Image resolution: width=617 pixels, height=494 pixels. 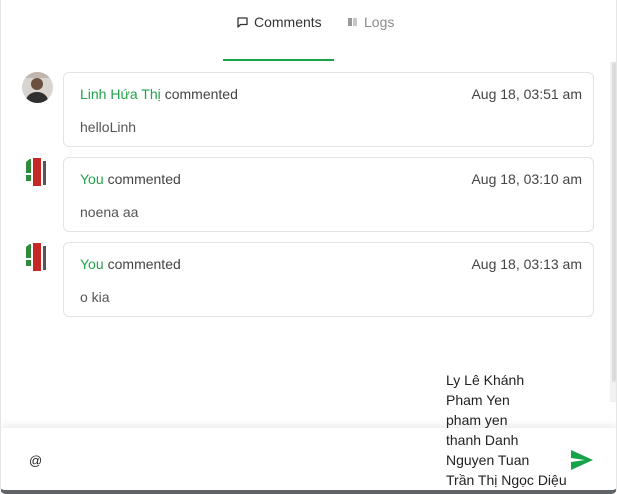 I want to click on send-button, so click(x=582, y=460).